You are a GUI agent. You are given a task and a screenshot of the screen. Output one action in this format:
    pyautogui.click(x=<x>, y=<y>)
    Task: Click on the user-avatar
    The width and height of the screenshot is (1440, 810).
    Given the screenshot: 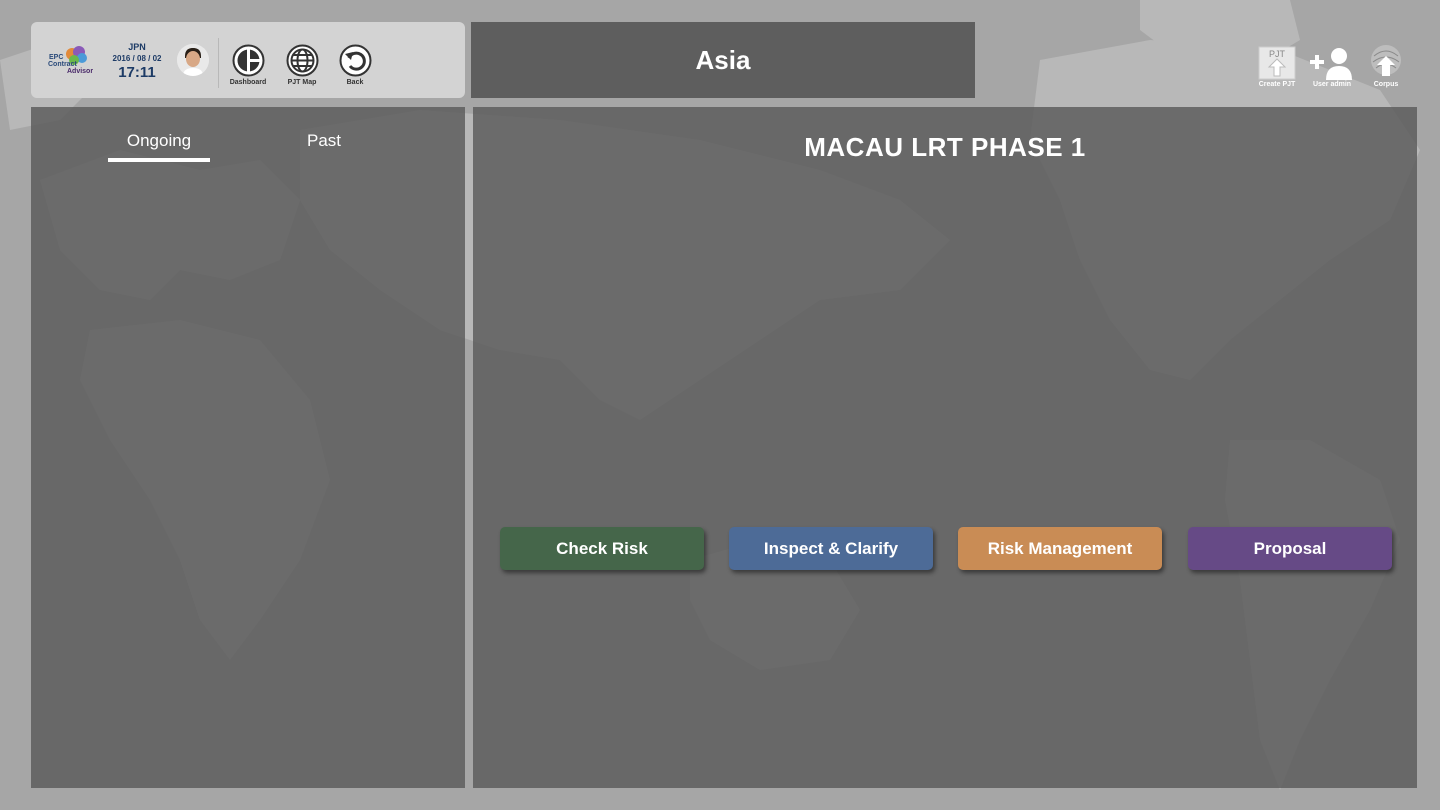 What is the action you would take?
    pyautogui.click(x=193, y=60)
    